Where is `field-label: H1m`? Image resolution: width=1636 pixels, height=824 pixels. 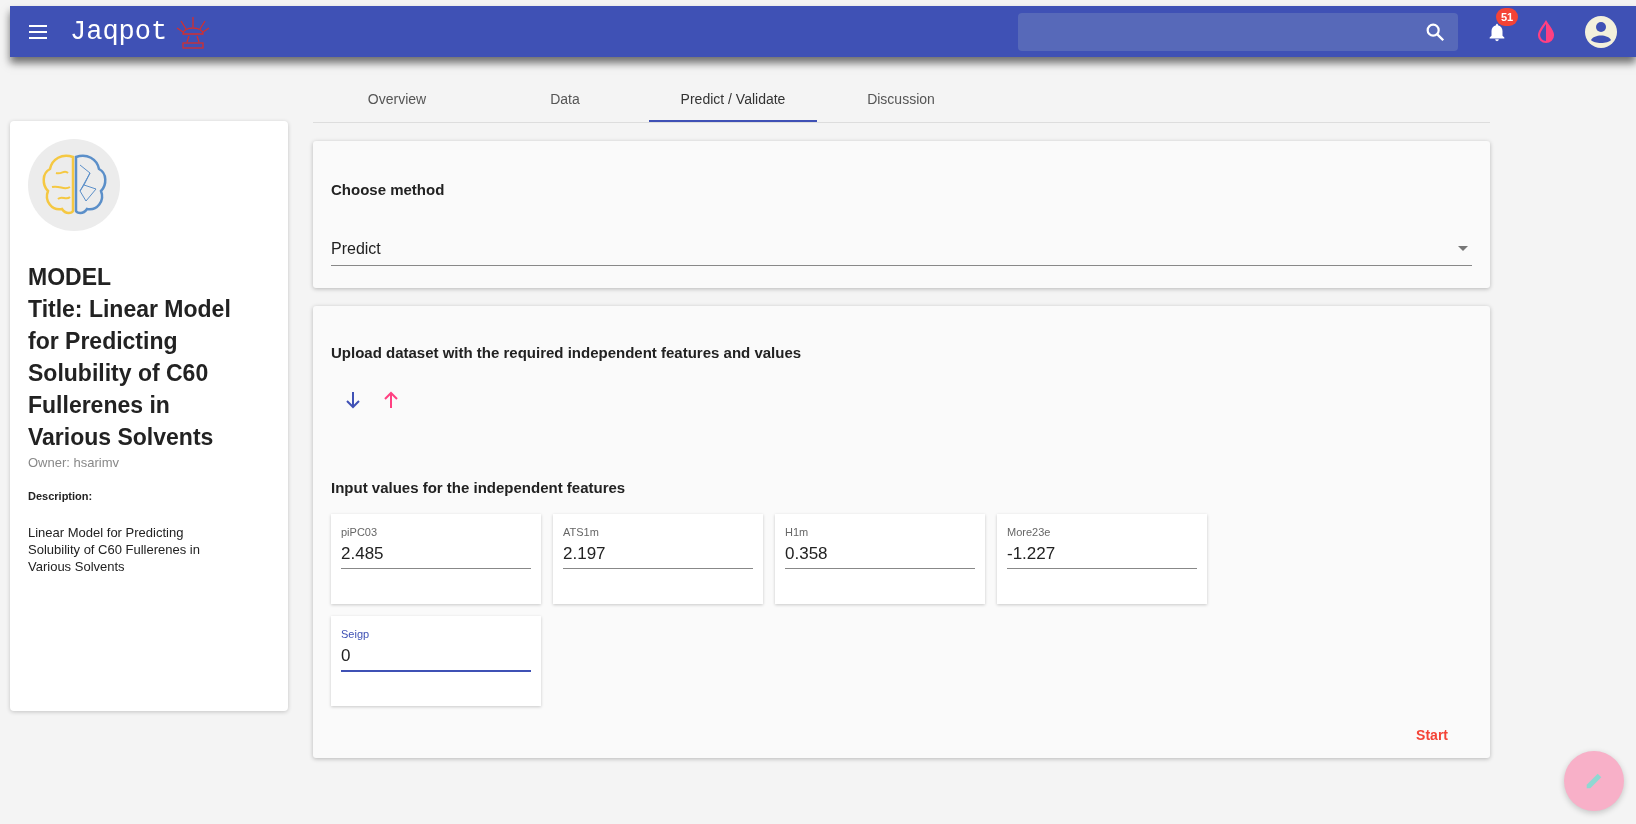
field-label: H1m is located at coordinates (797, 532).